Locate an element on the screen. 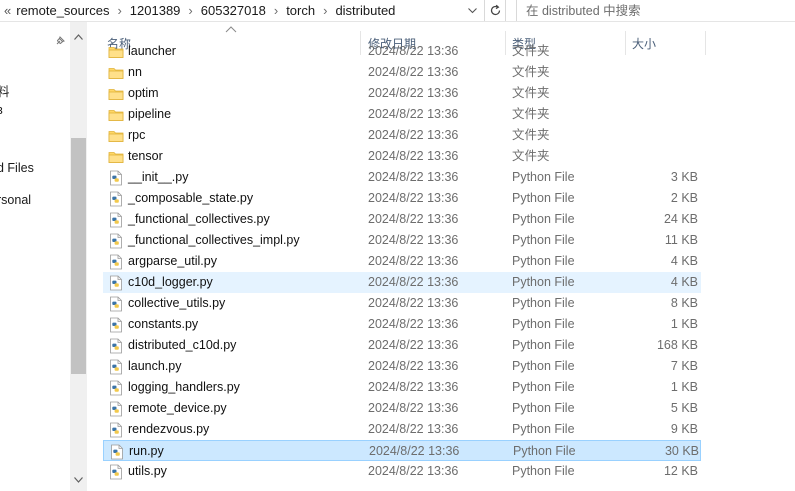  nav-item-personal: rsonal is located at coordinates (15, 200).